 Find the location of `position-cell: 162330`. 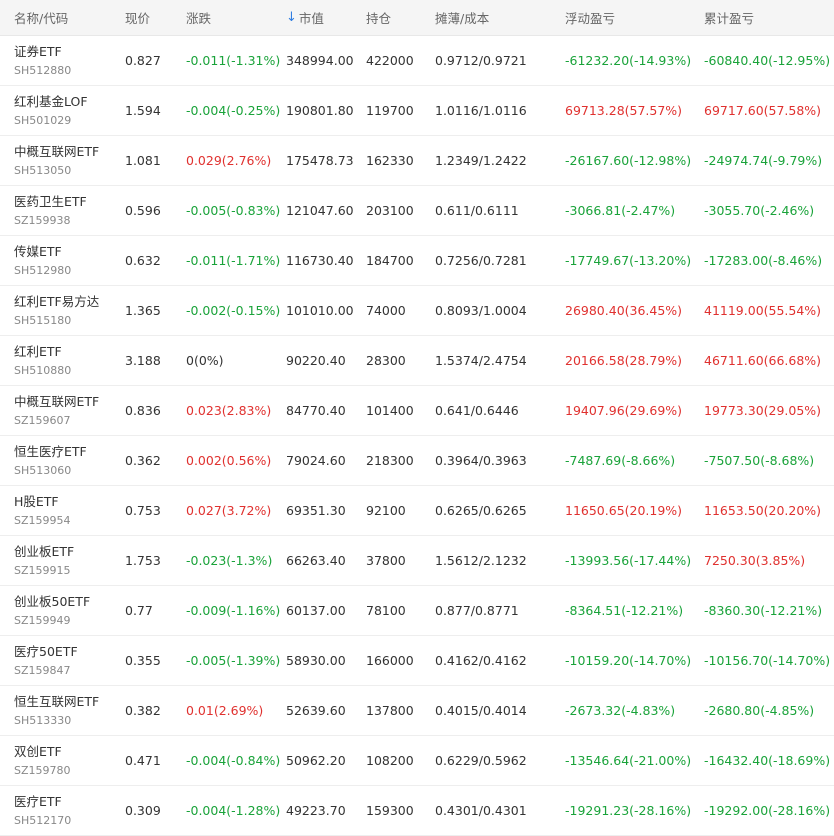

position-cell: 162330 is located at coordinates (390, 160).